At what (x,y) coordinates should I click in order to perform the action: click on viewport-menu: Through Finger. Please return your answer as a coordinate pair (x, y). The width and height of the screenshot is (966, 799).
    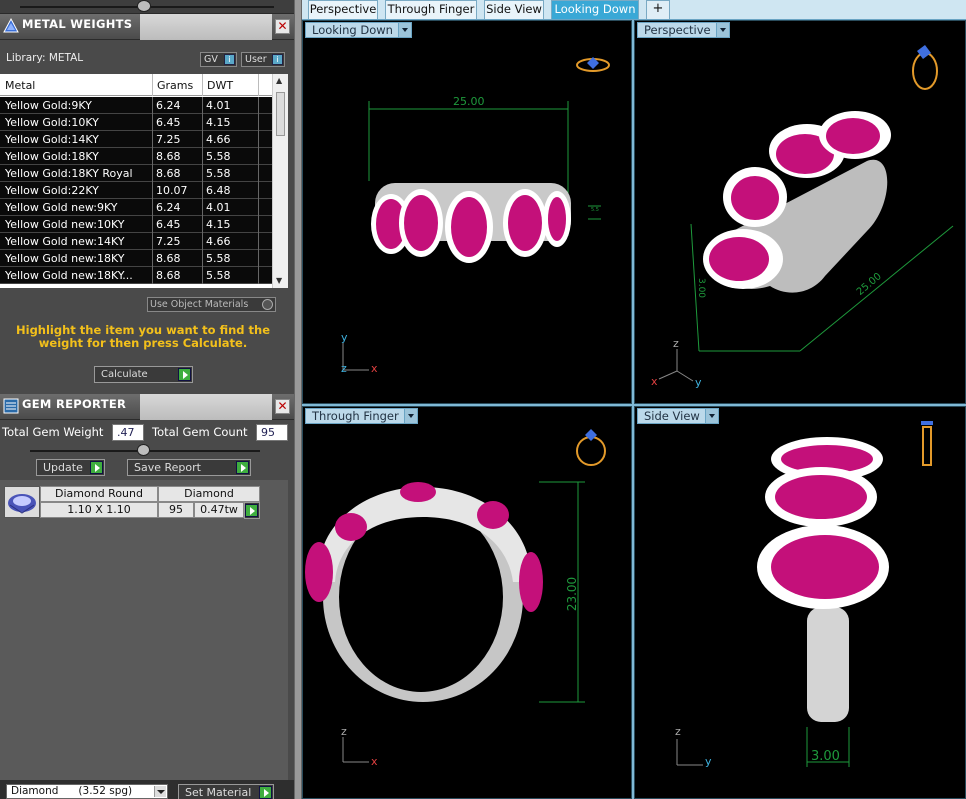
    Looking at the image, I should click on (361, 416).